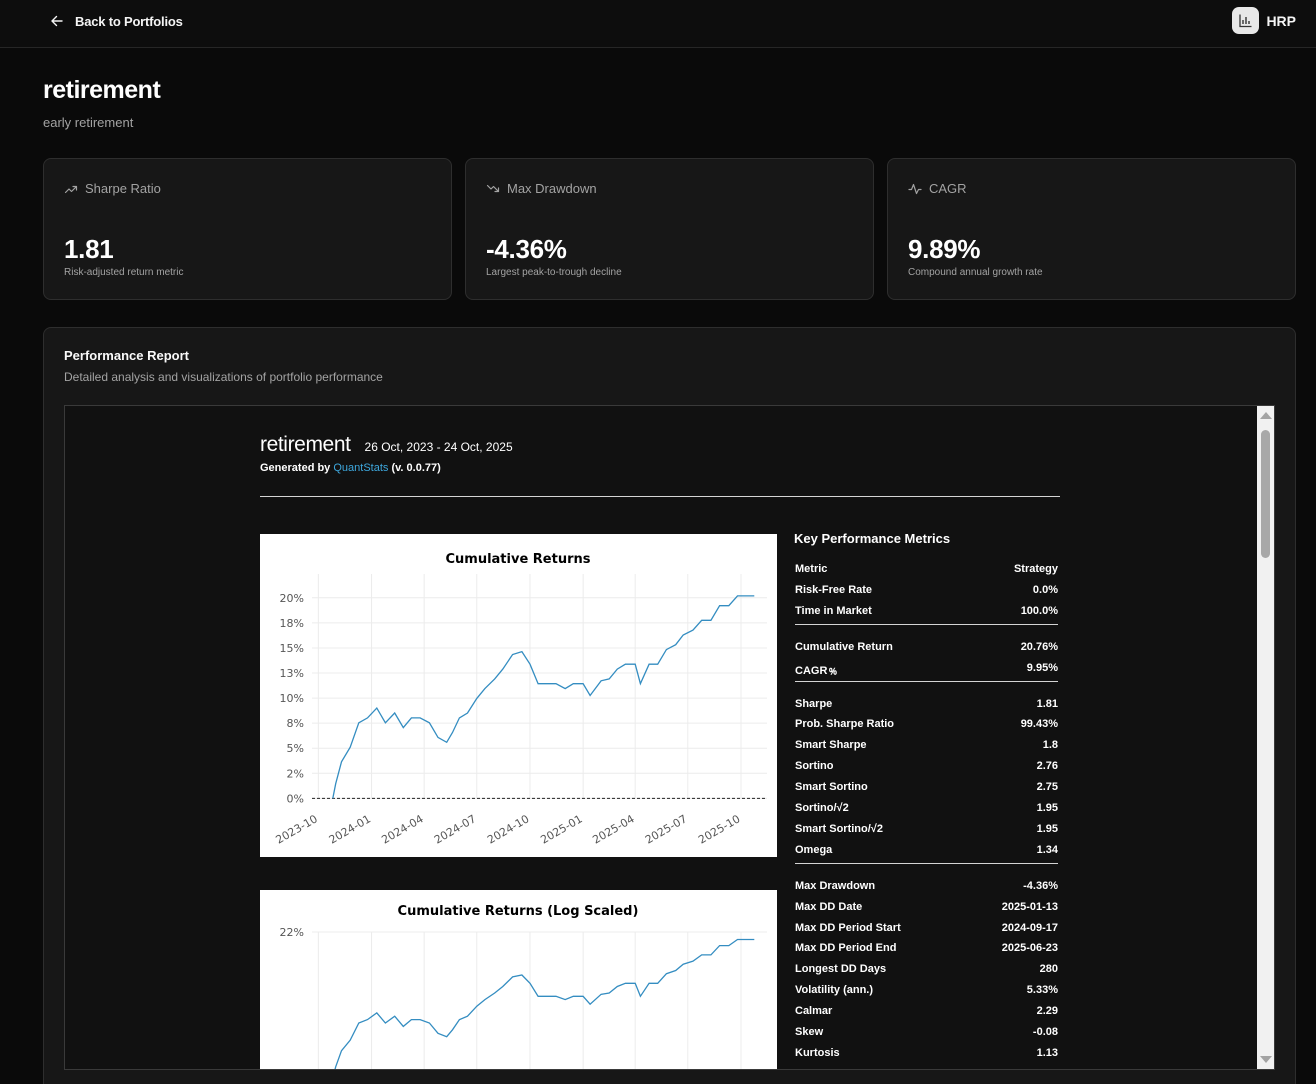 This screenshot has width=1316, height=1084. What do you see at coordinates (814, 1011) in the screenshot?
I see `metric-name: Calmar` at bounding box center [814, 1011].